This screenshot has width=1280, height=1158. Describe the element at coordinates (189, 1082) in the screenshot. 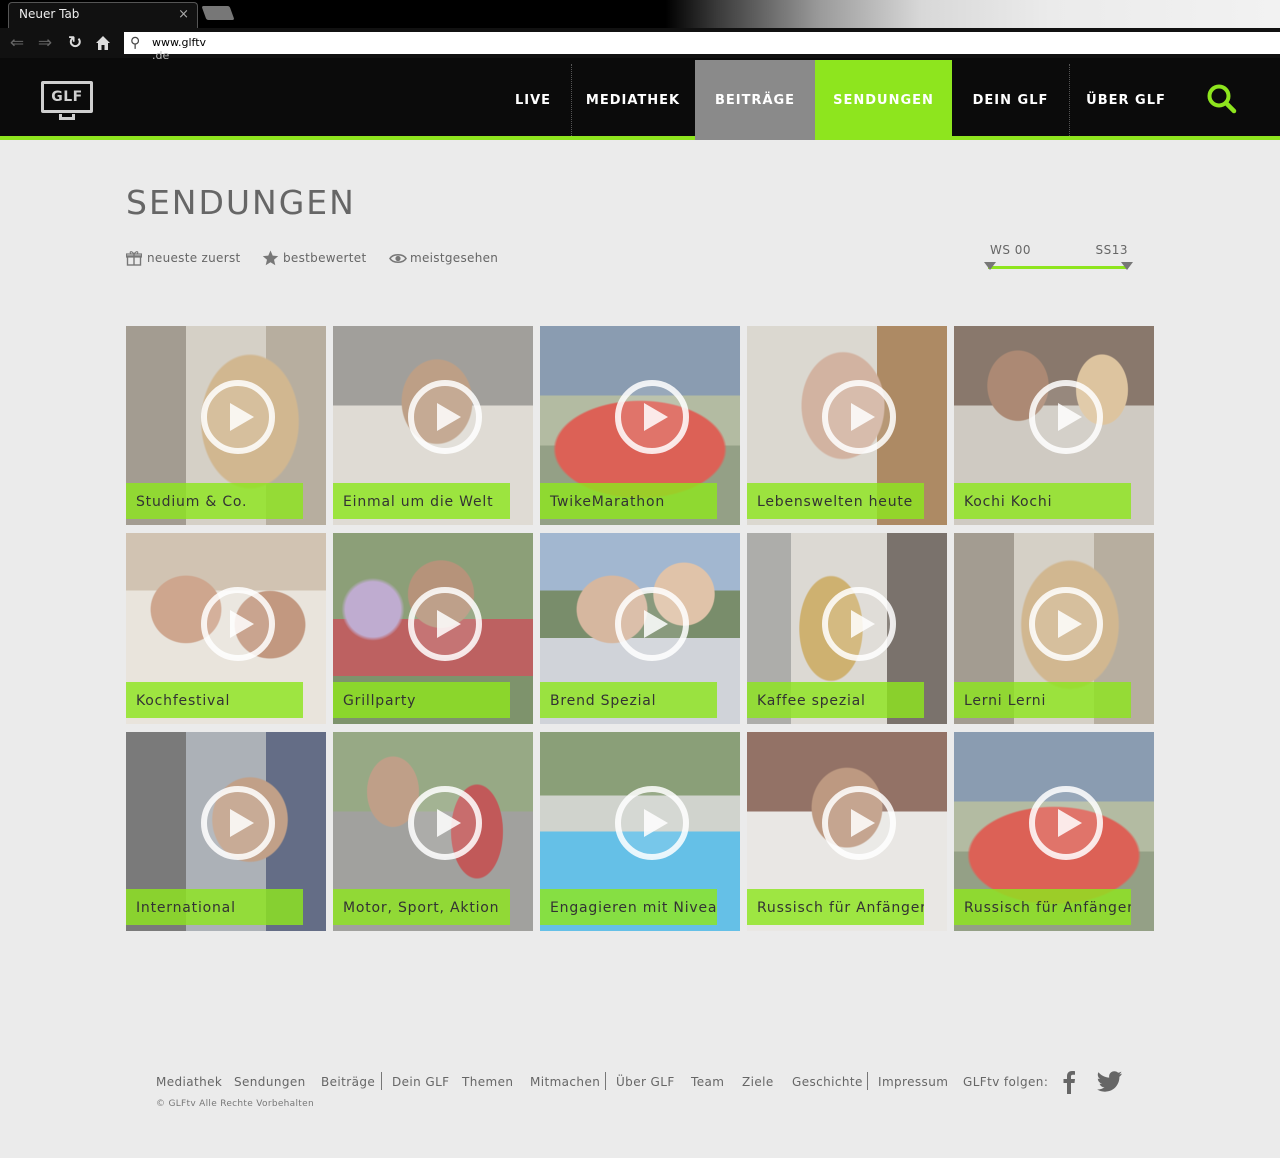

I see `footer-link-mediathek: Mediathek` at that location.